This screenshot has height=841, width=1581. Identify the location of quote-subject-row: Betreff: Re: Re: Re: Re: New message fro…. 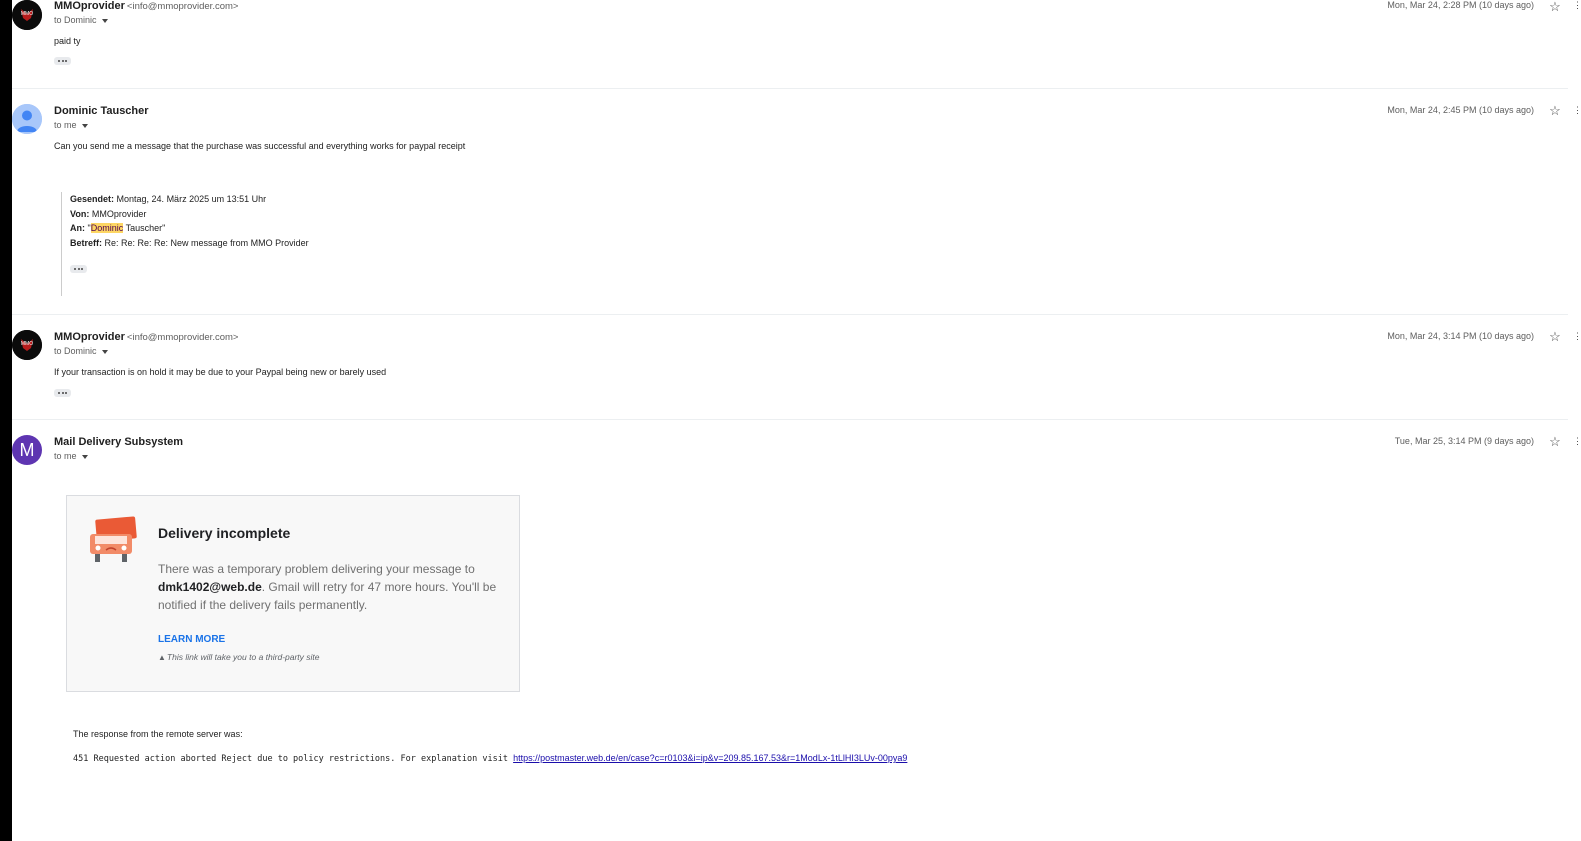
(189, 242).